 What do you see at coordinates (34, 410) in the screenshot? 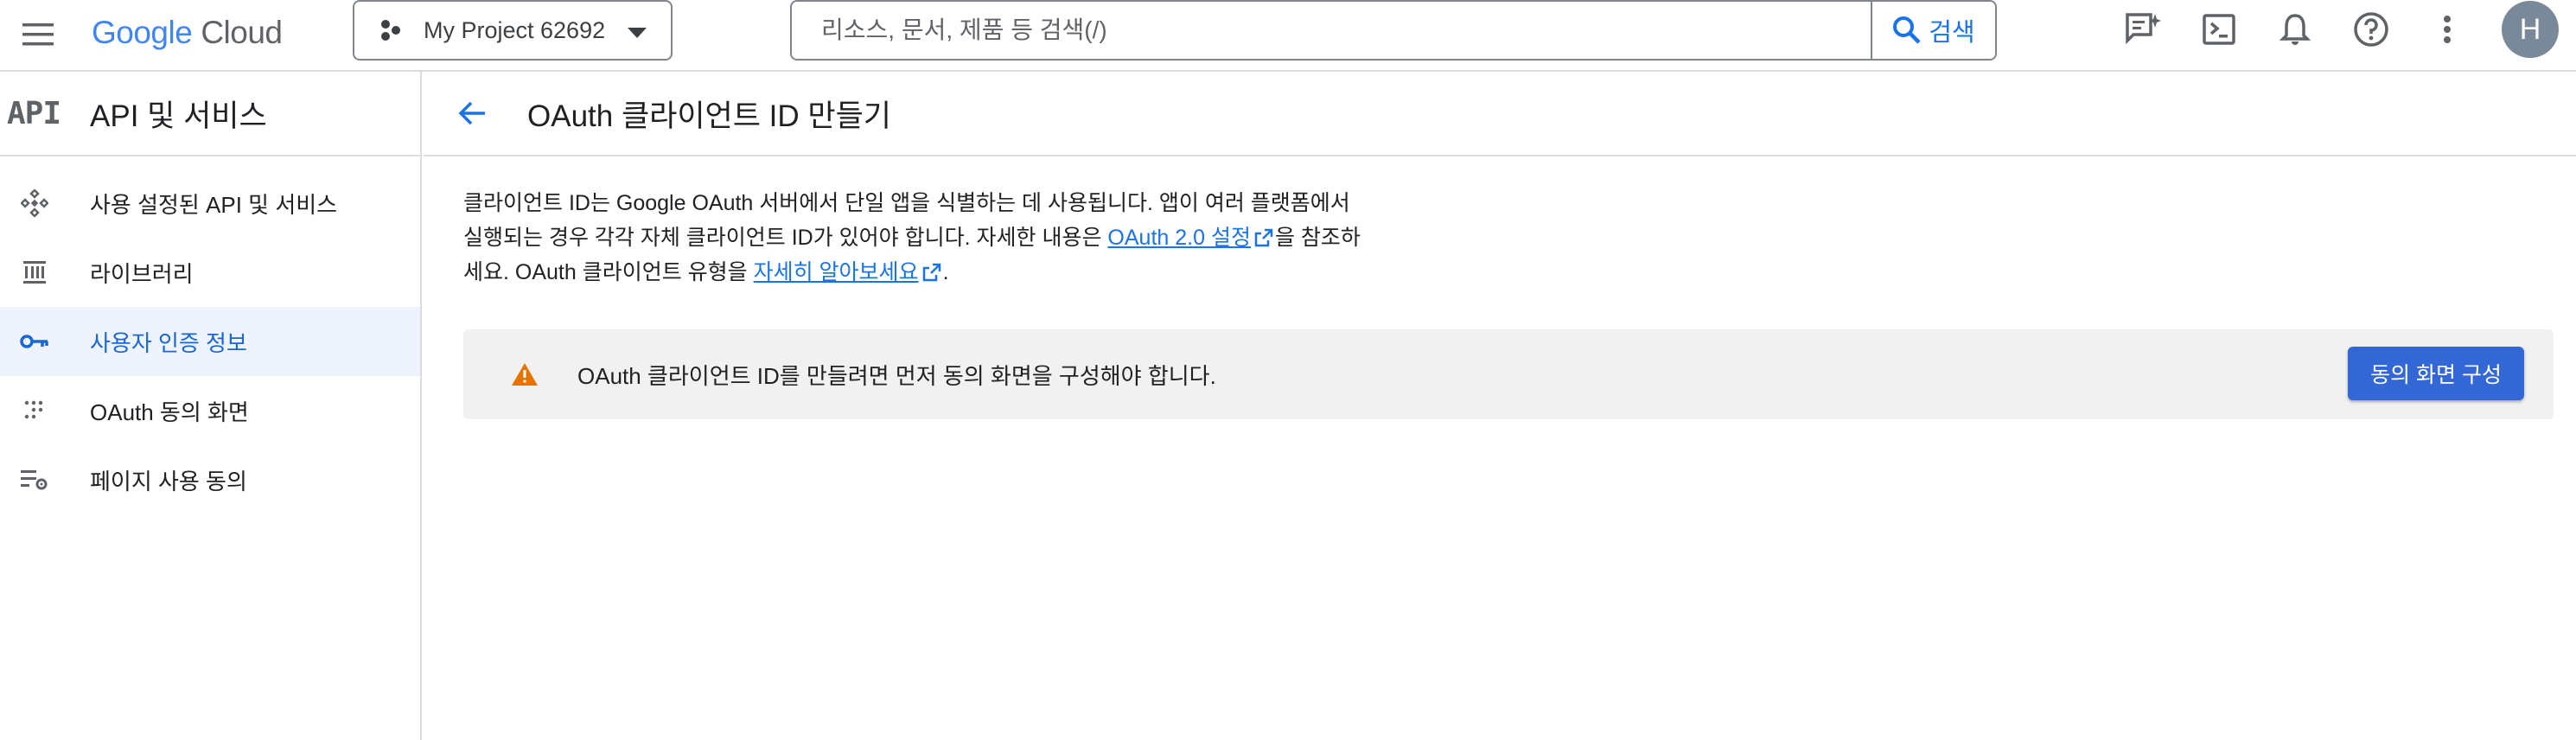
I see `consent-dots-icon` at bounding box center [34, 410].